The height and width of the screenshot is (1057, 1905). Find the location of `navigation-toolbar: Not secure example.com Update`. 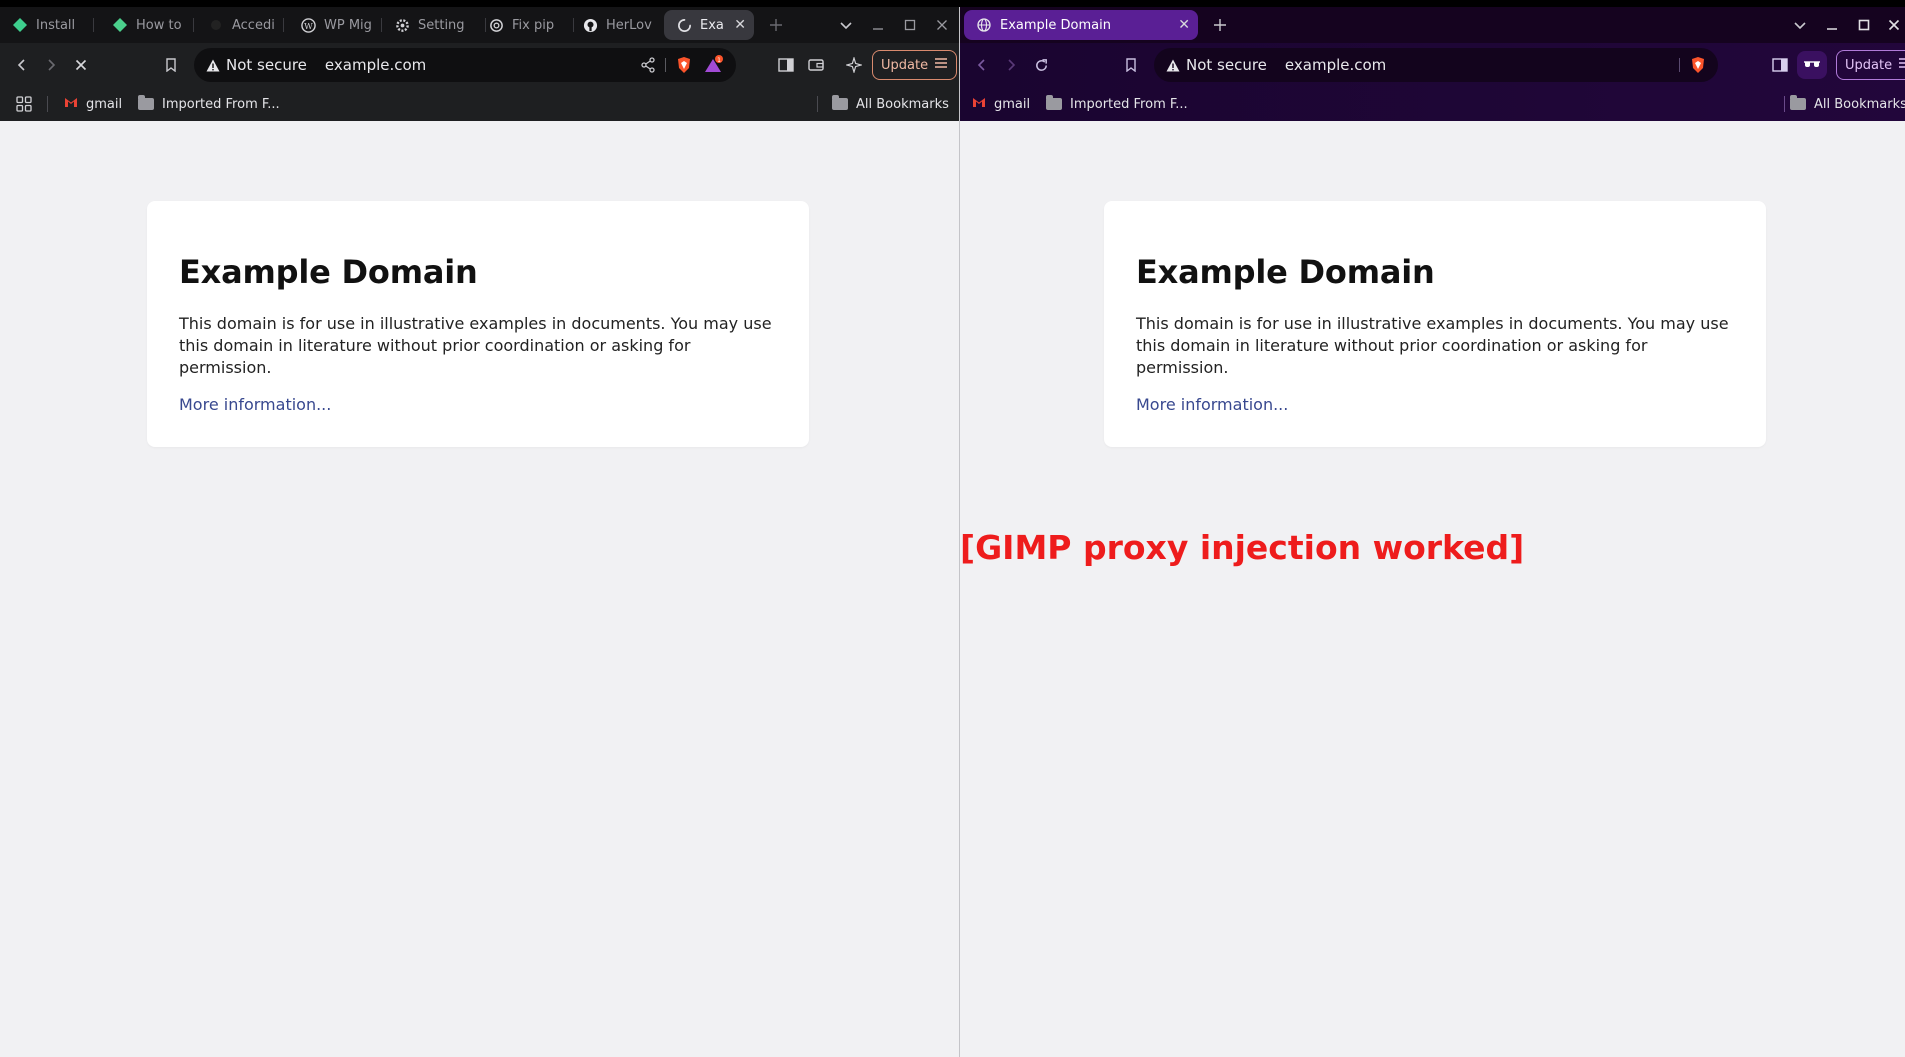

navigation-toolbar: Not secure example.com Update is located at coordinates (1432, 65).